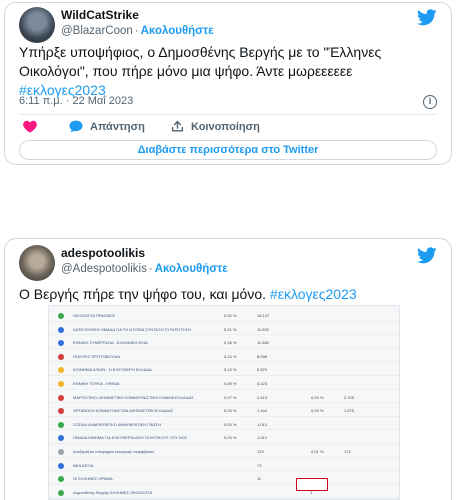 This screenshot has width=456, height=500. What do you see at coordinates (262, 356) in the screenshot?
I see `vote-count: 8.096` at bounding box center [262, 356].